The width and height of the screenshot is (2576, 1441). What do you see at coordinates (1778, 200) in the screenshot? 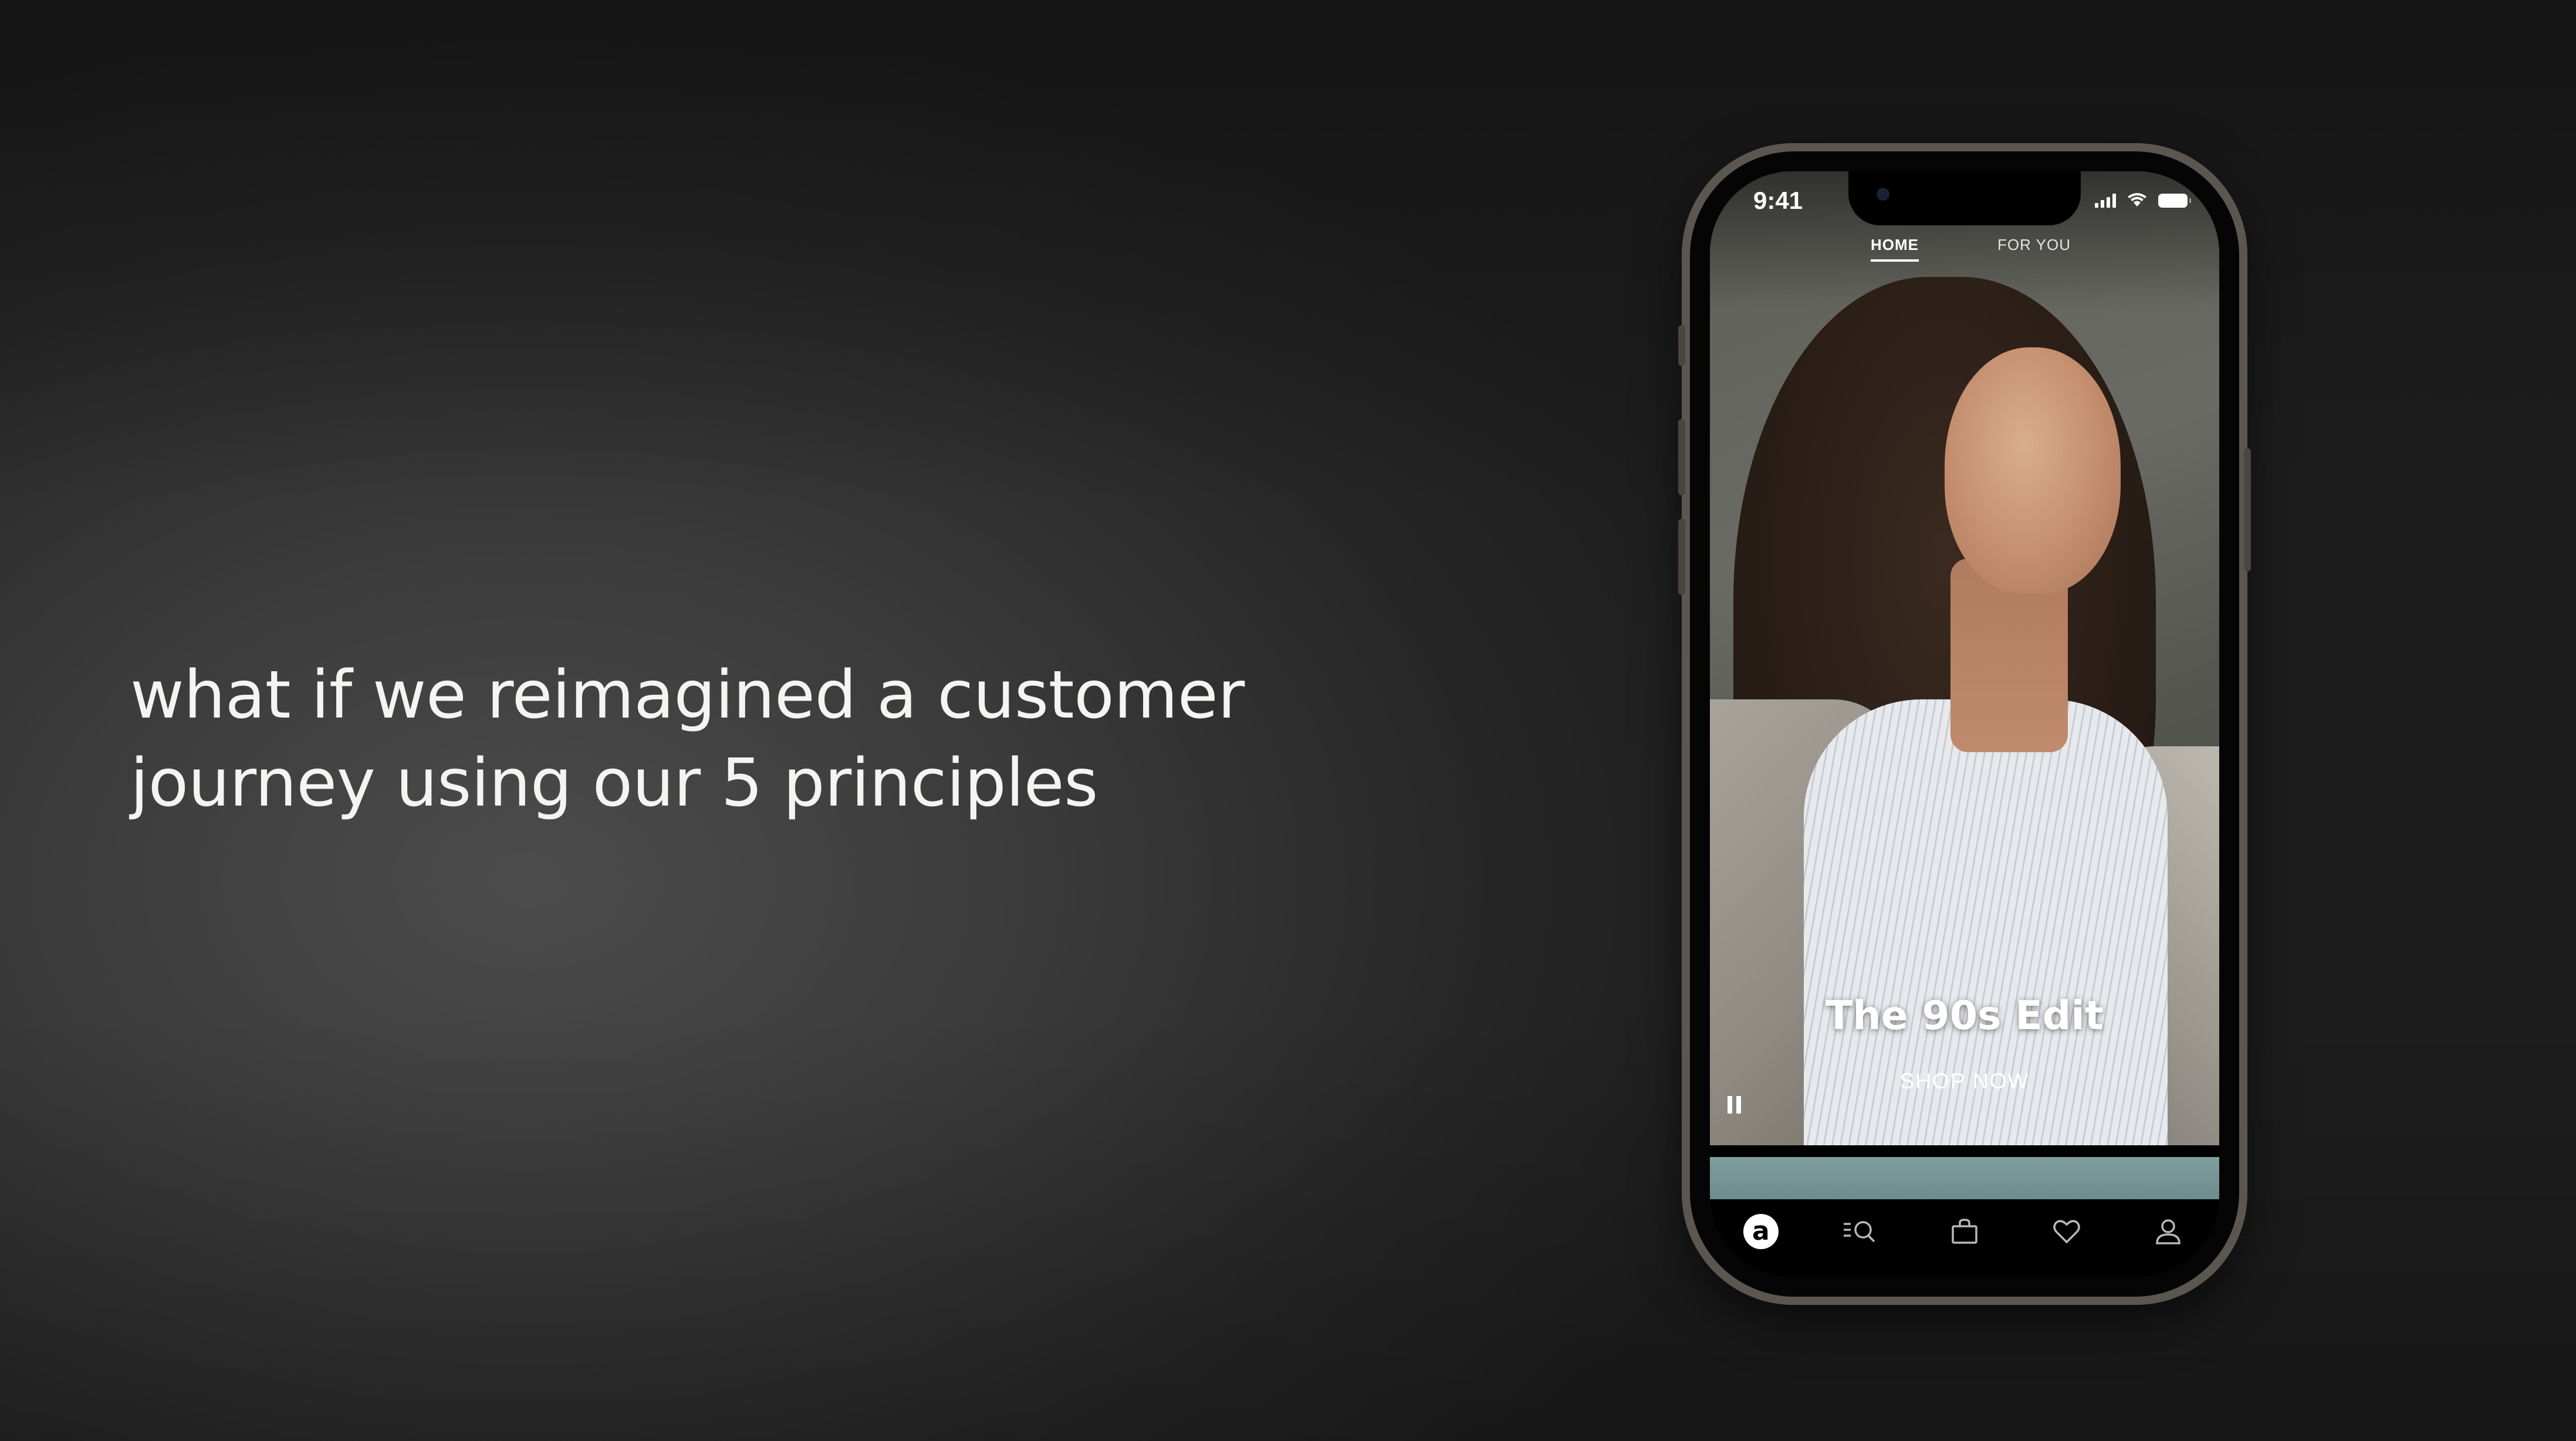
I see `status-time: 9:41` at bounding box center [1778, 200].